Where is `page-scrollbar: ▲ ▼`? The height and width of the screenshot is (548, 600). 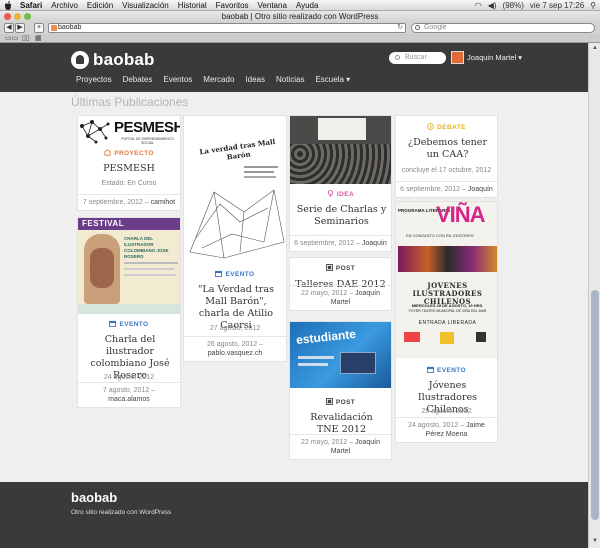
page-scrollbar: ▲ ▼ is located at coordinates (594, 295).